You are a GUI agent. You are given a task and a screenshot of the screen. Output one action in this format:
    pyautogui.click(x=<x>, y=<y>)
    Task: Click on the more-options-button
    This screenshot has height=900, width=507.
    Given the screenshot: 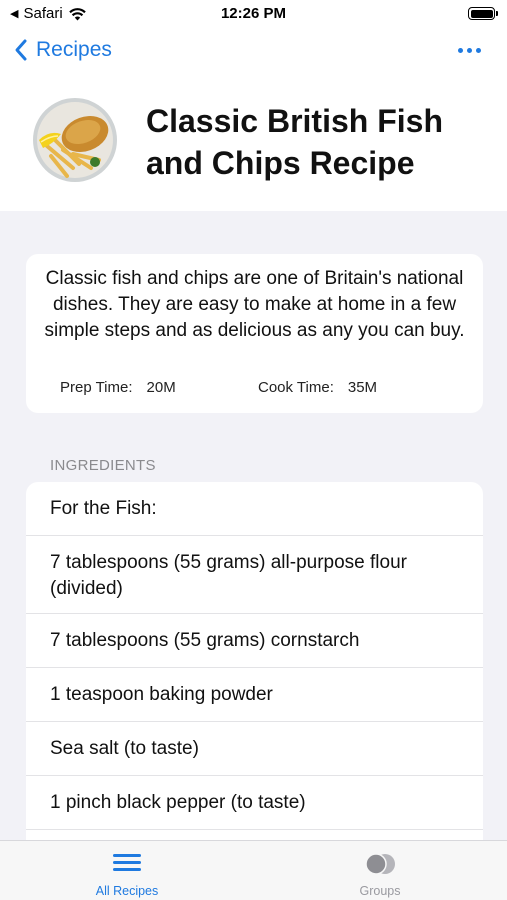 What is the action you would take?
    pyautogui.click(x=469, y=50)
    